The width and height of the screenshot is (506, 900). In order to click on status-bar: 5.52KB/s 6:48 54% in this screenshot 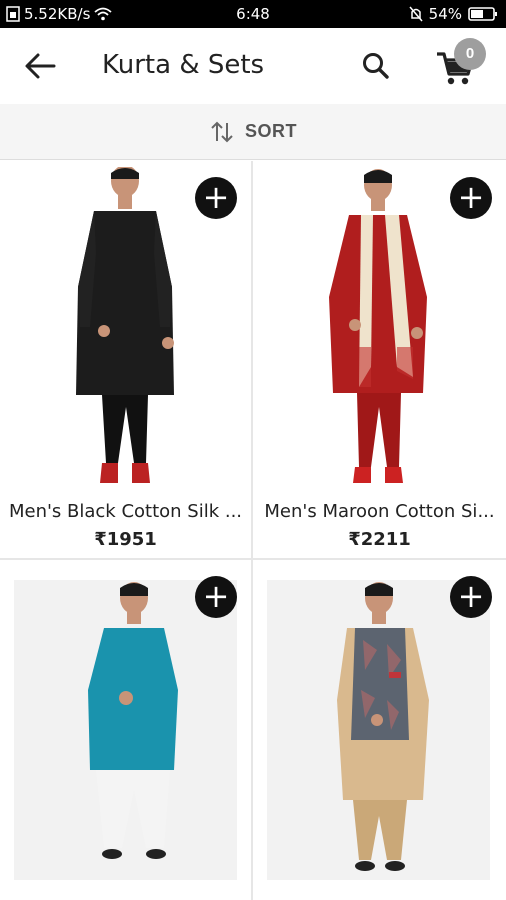, I will do `click(253, 14)`.